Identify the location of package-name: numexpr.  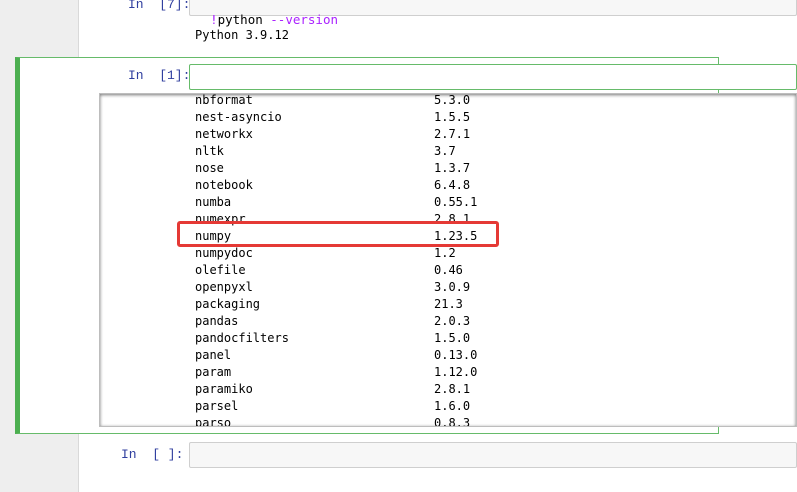
(220, 219).